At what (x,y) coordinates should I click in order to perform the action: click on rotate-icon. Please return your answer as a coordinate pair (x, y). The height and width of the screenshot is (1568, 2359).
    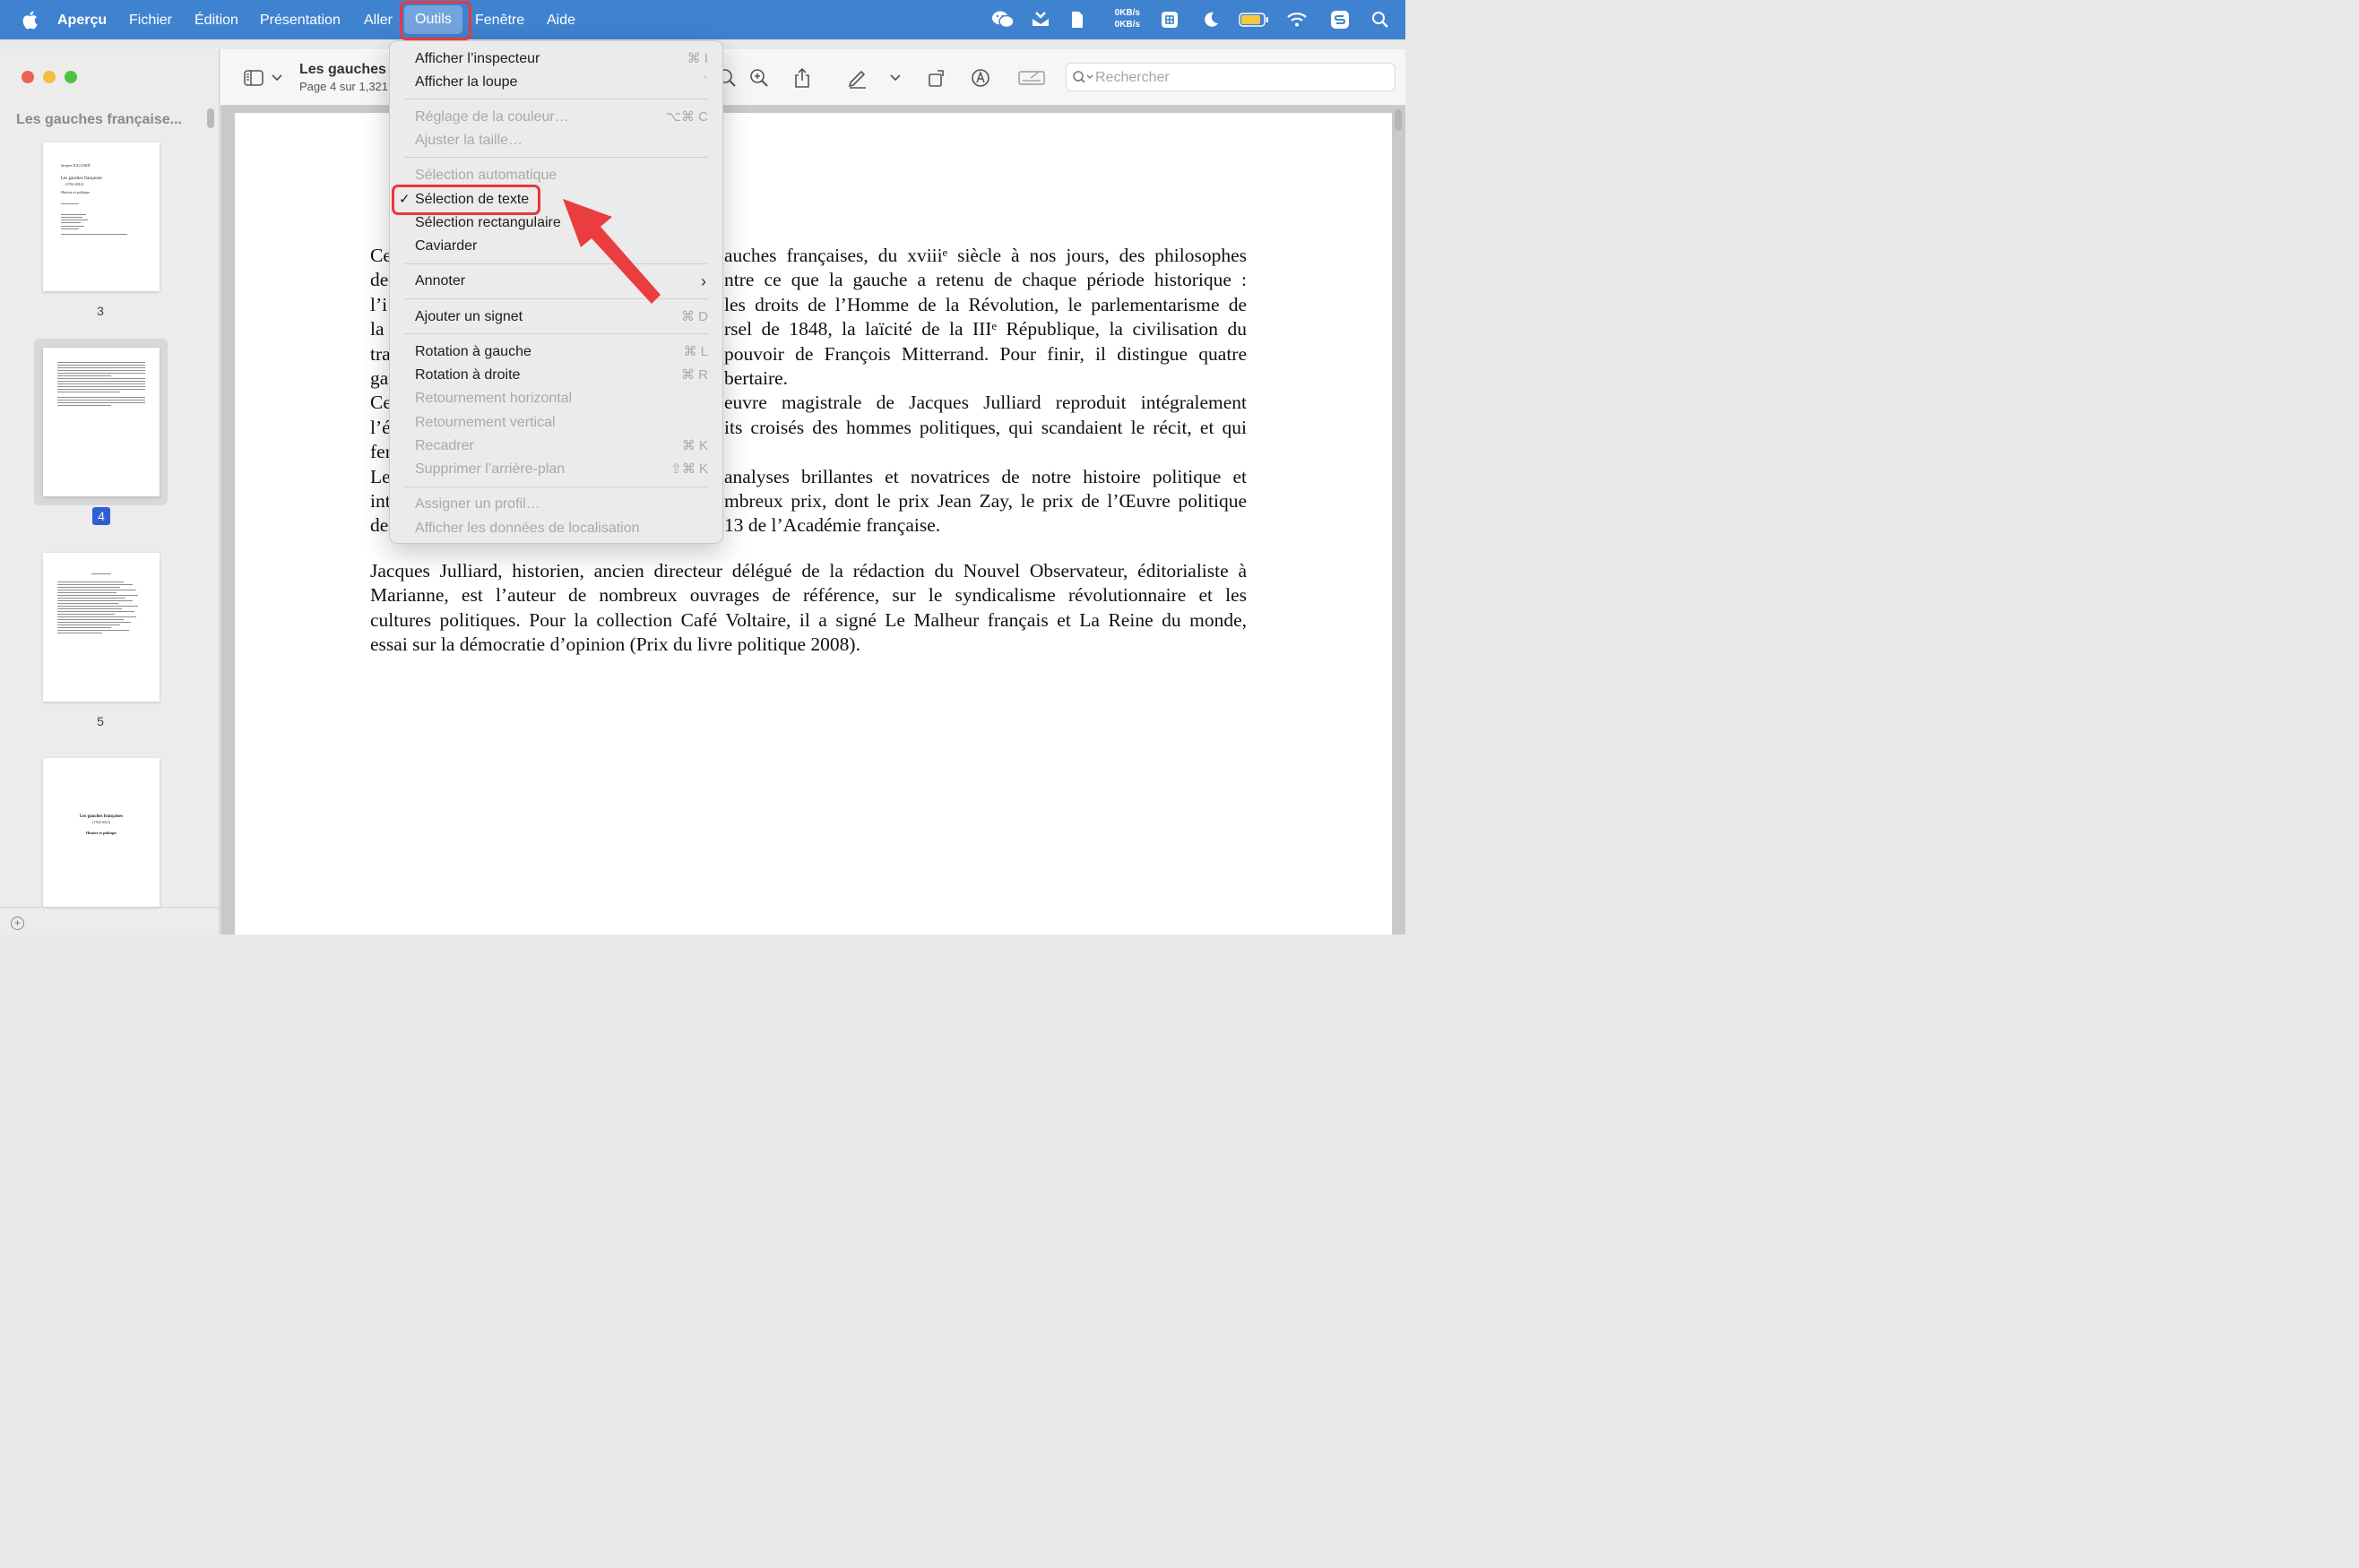
    Looking at the image, I should click on (937, 78).